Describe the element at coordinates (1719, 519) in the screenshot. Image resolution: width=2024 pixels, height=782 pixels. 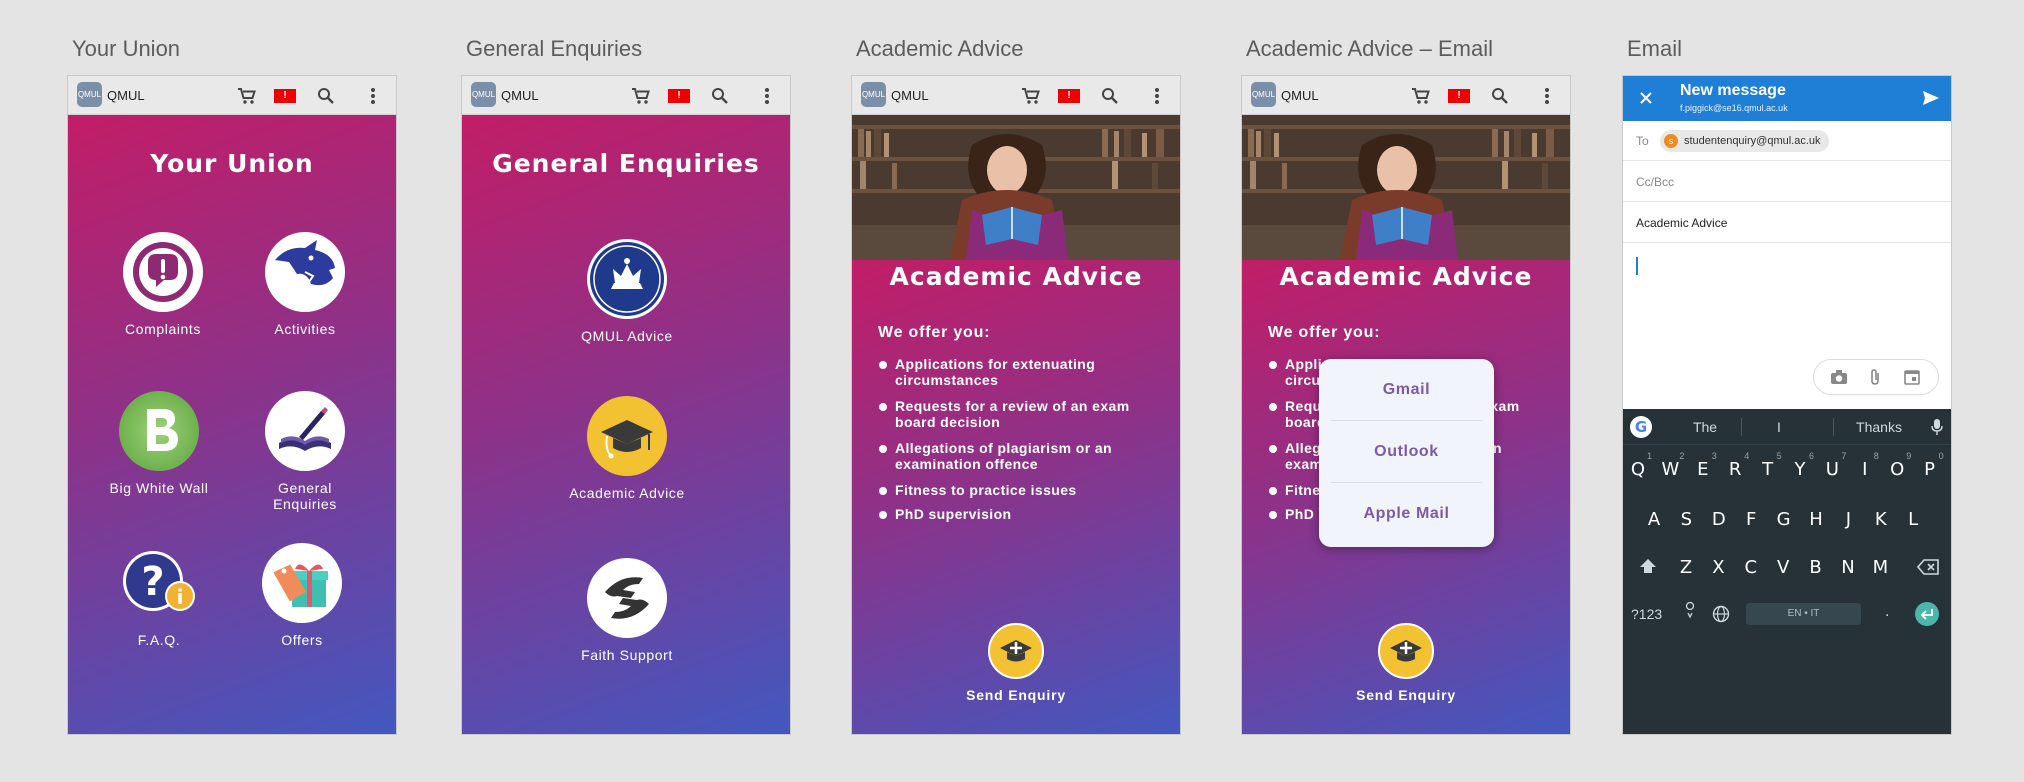
I see `key-d: D` at that location.